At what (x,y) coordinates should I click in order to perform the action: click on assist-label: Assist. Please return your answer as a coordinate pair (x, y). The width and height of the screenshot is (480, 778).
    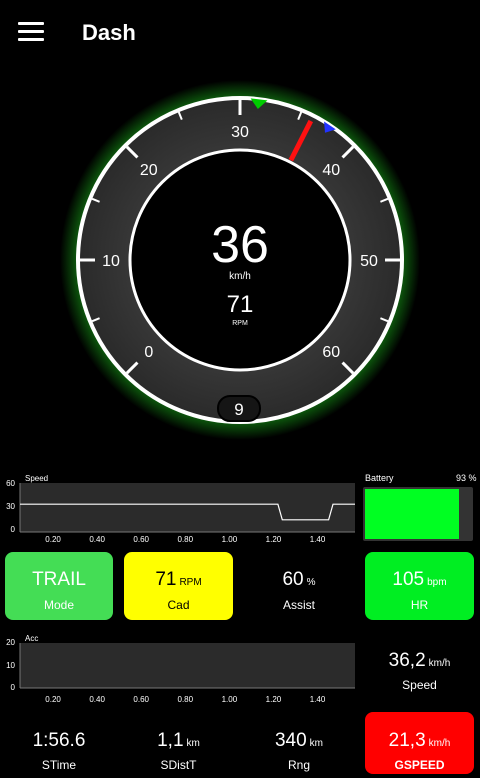
    Looking at the image, I should click on (298, 605).